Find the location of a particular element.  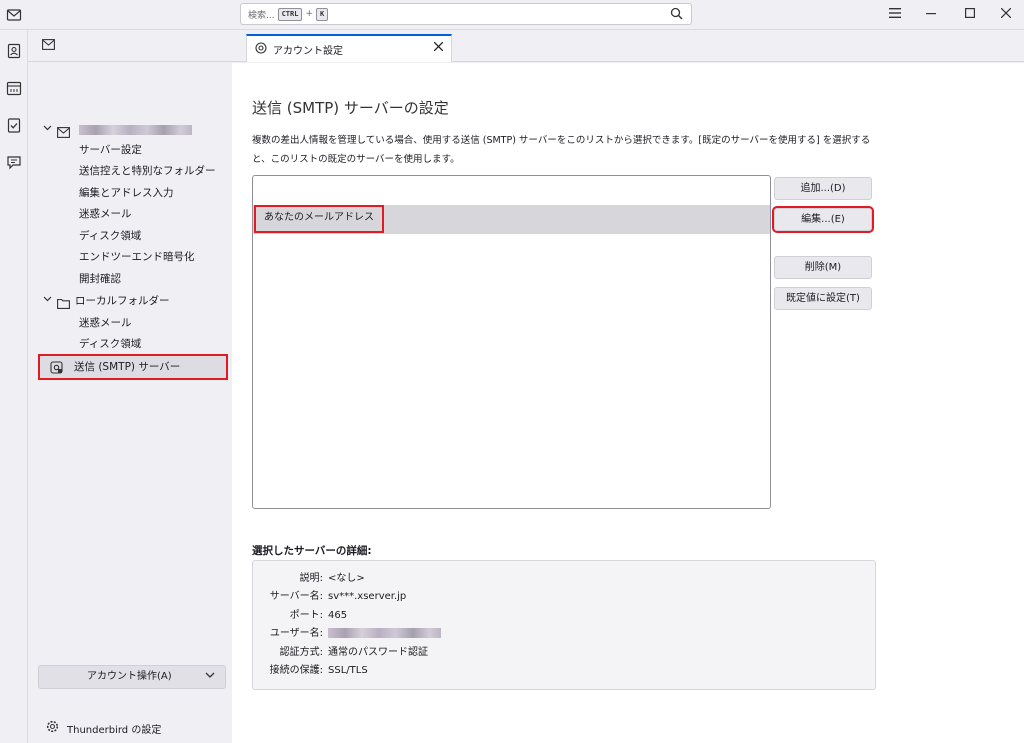

detail-label: ポート: is located at coordinates (306, 615).